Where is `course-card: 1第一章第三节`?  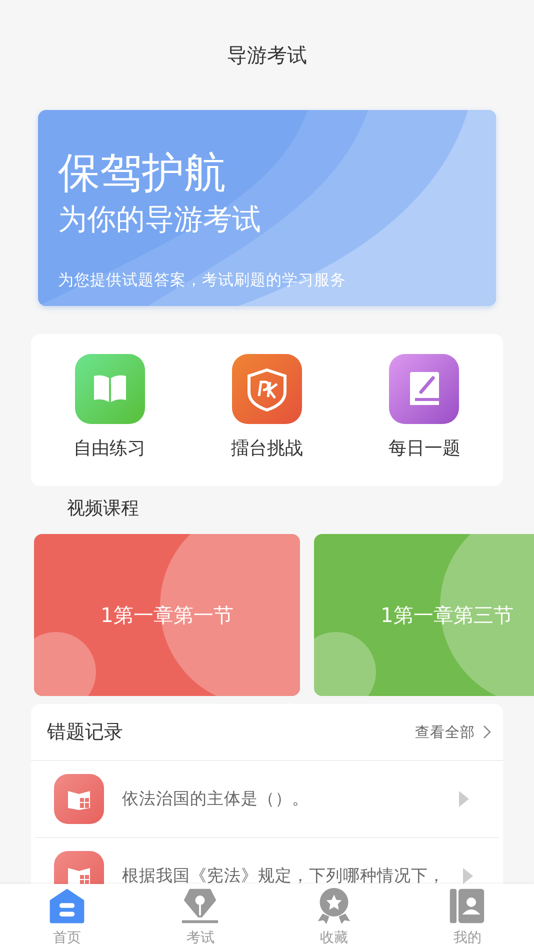
course-card: 1第一章第三节 is located at coordinates (424, 615).